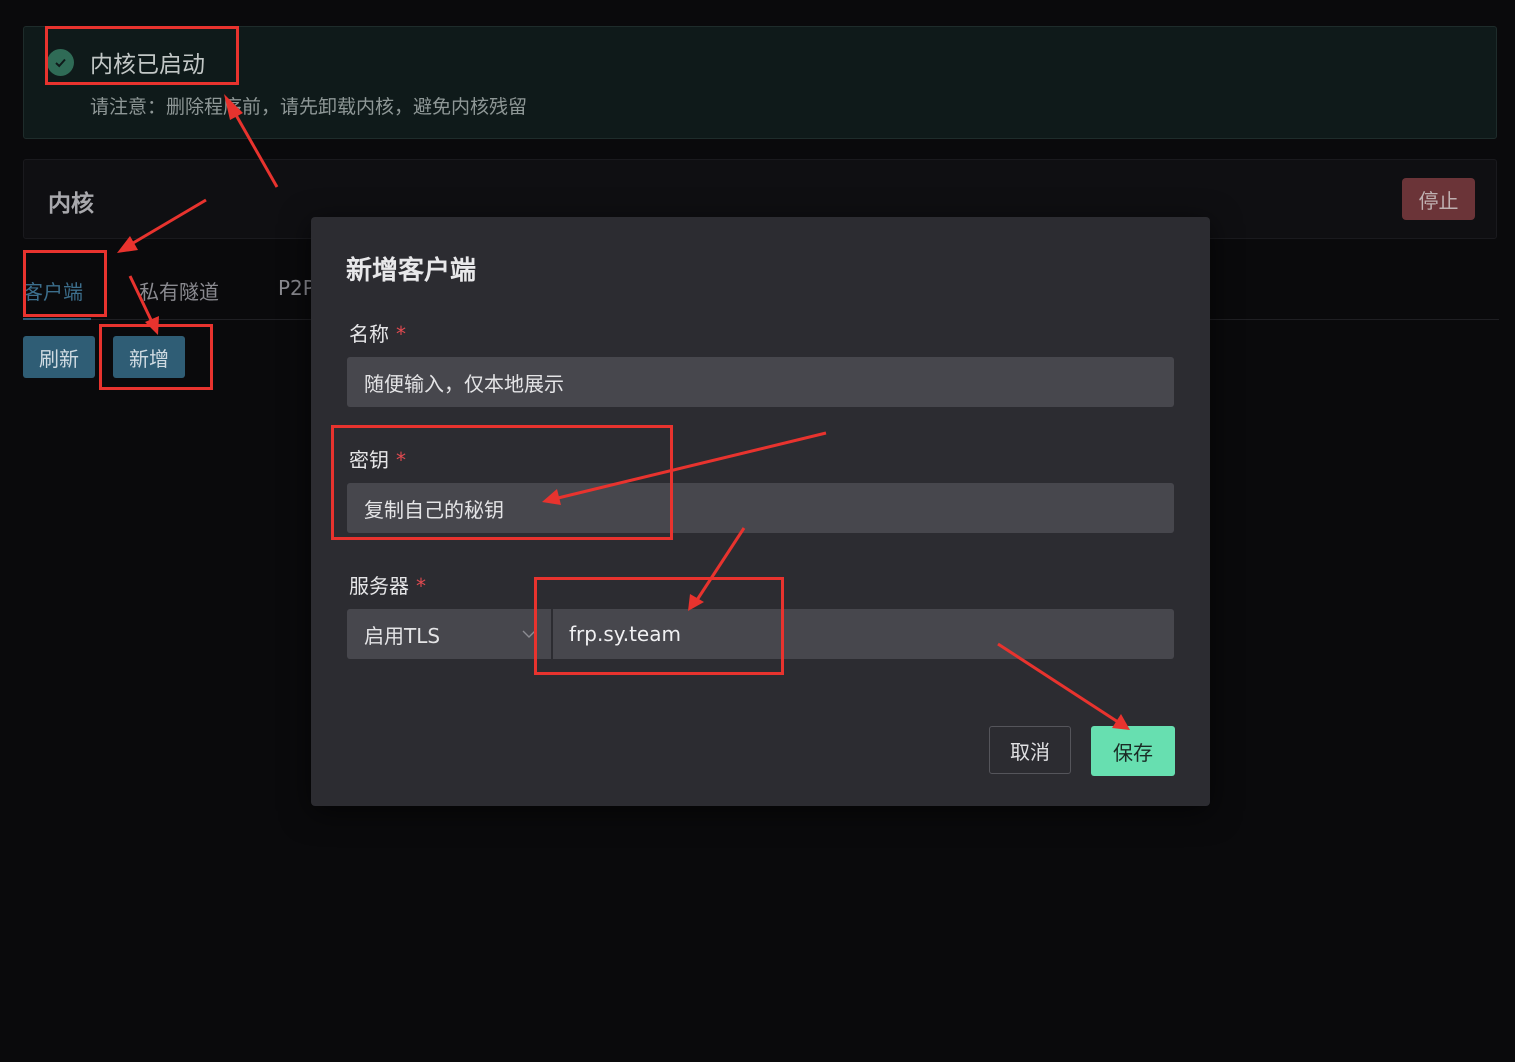 The height and width of the screenshot is (1062, 1515). What do you see at coordinates (692, 465) in the screenshot?
I see `arrow-to-key-field` at bounding box center [692, 465].